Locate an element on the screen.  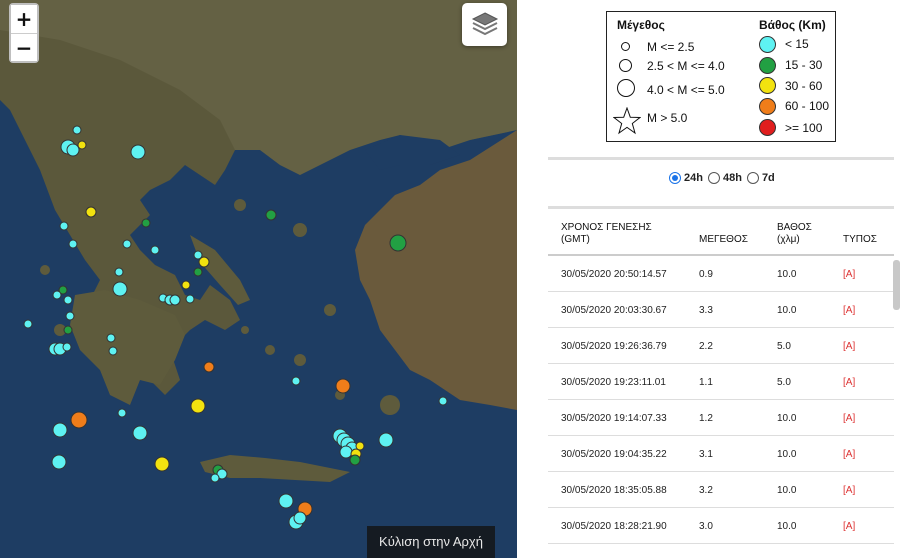
cell-magnitude: 1.2 is located at coordinates (706, 418).